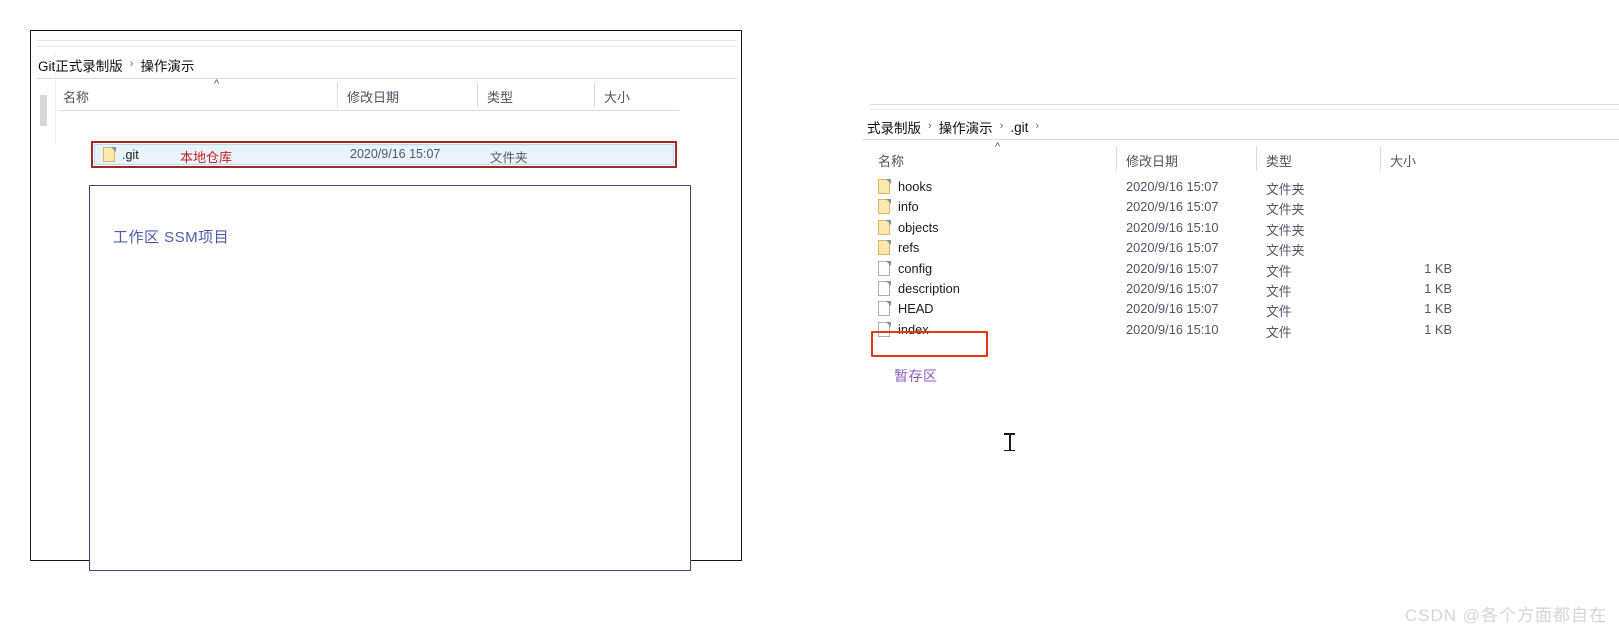  I want to click on index-annotation-box, so click(929, 344).